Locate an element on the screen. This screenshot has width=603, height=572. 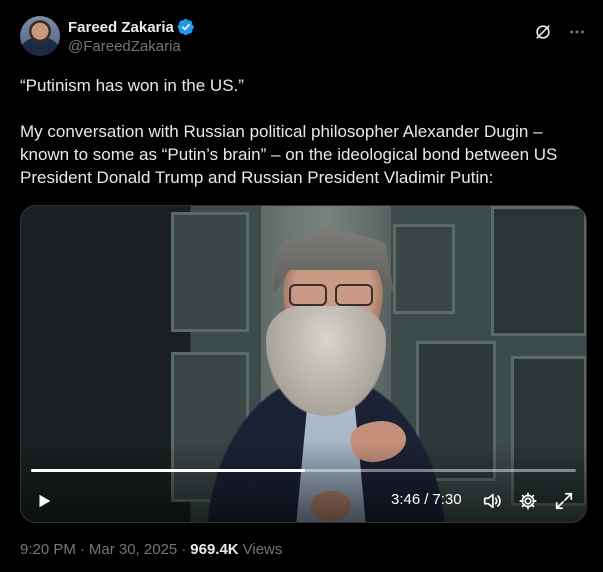
duration: 7:30 is located at coordinates (447, 499).